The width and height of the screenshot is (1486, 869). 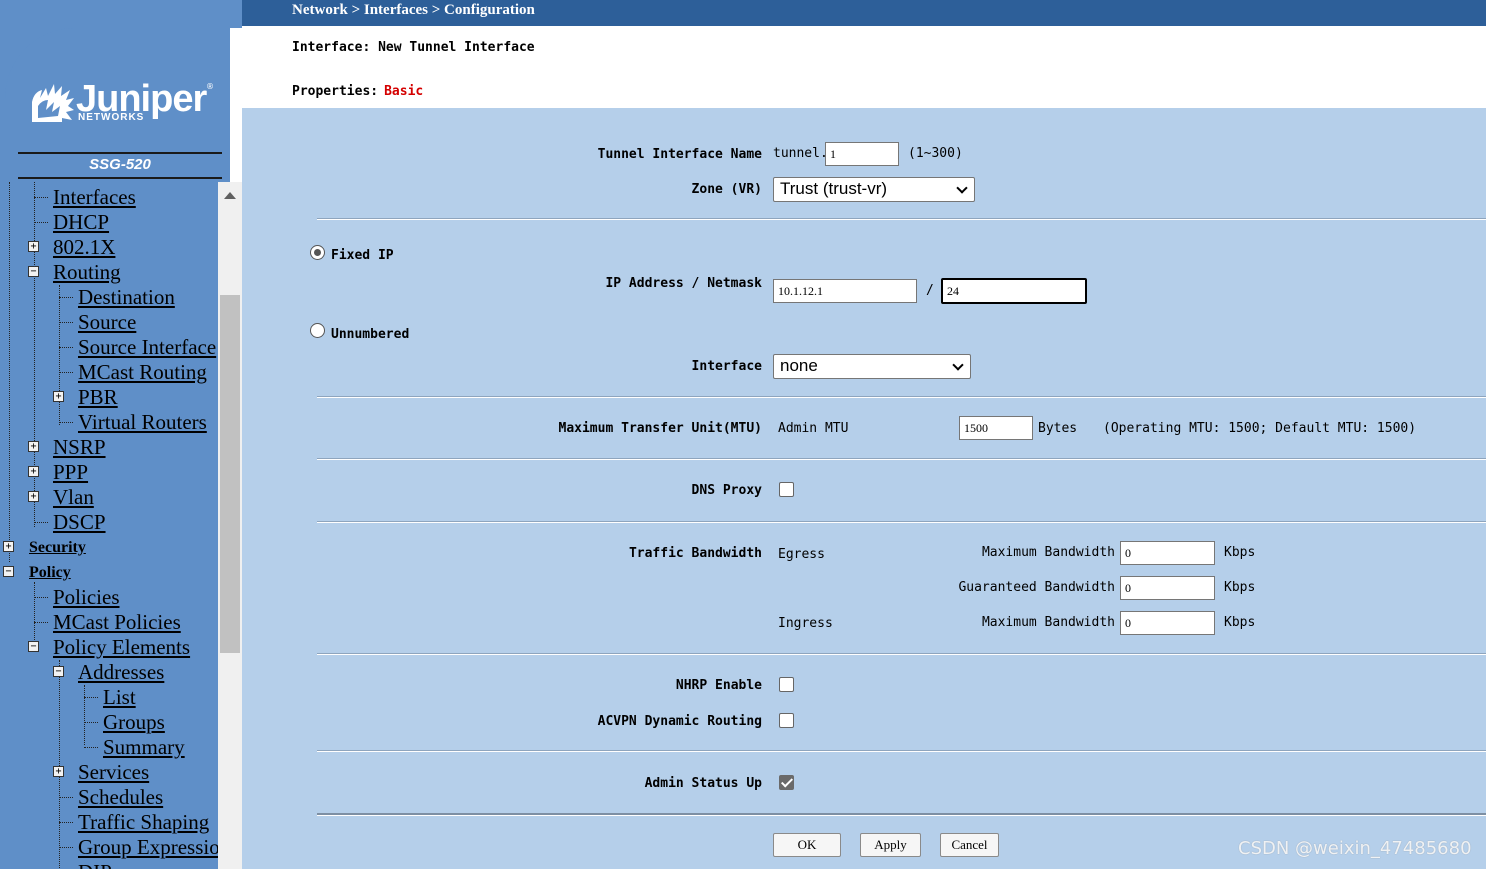 I want to click on admin-status-label: Admin Status Up, so click(x=703, y=783).